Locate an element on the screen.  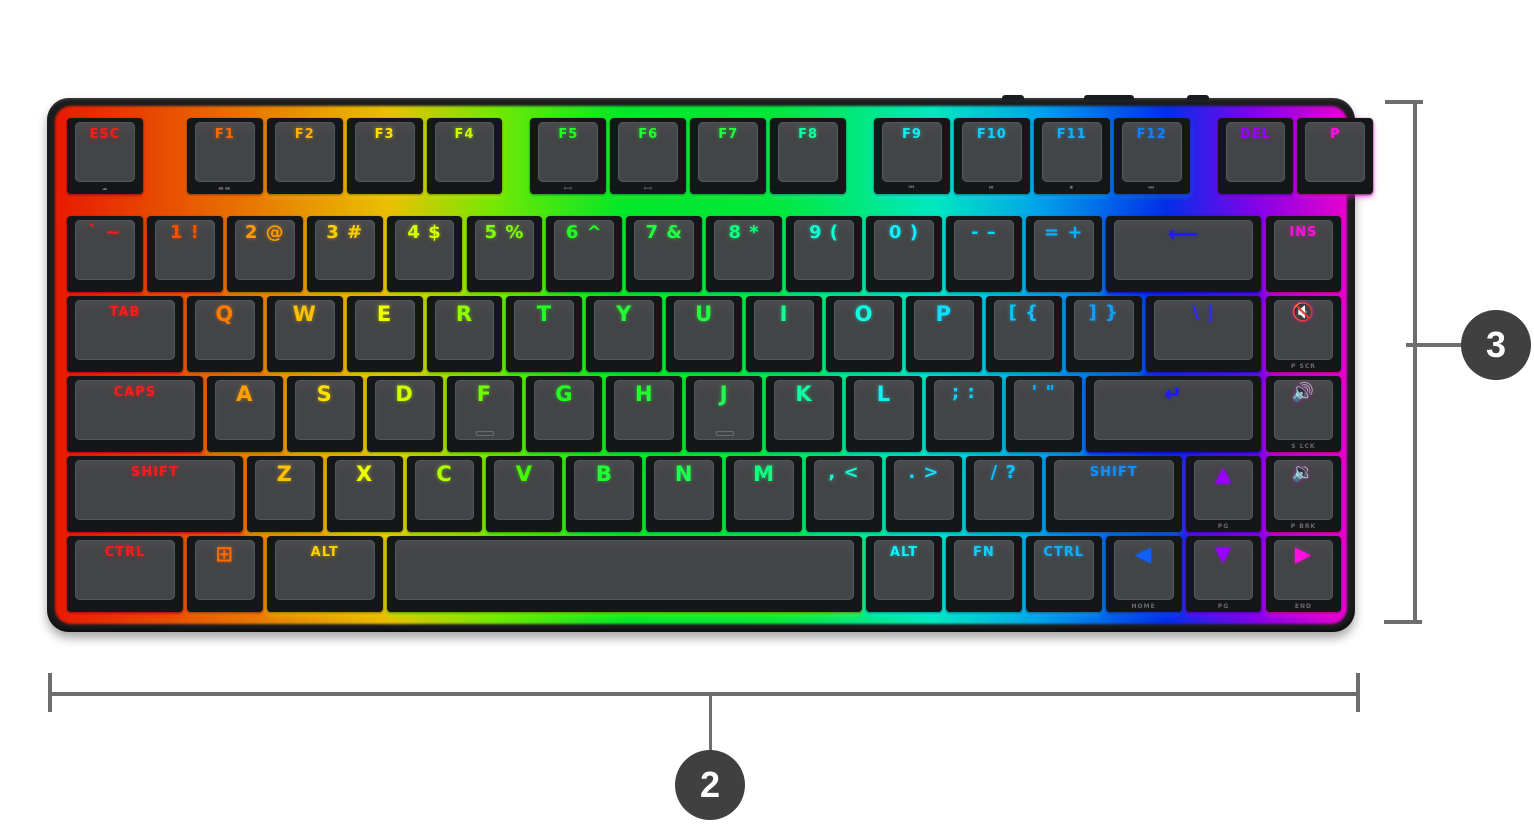
key-7: 7 & is located at coordinates (664, 254).